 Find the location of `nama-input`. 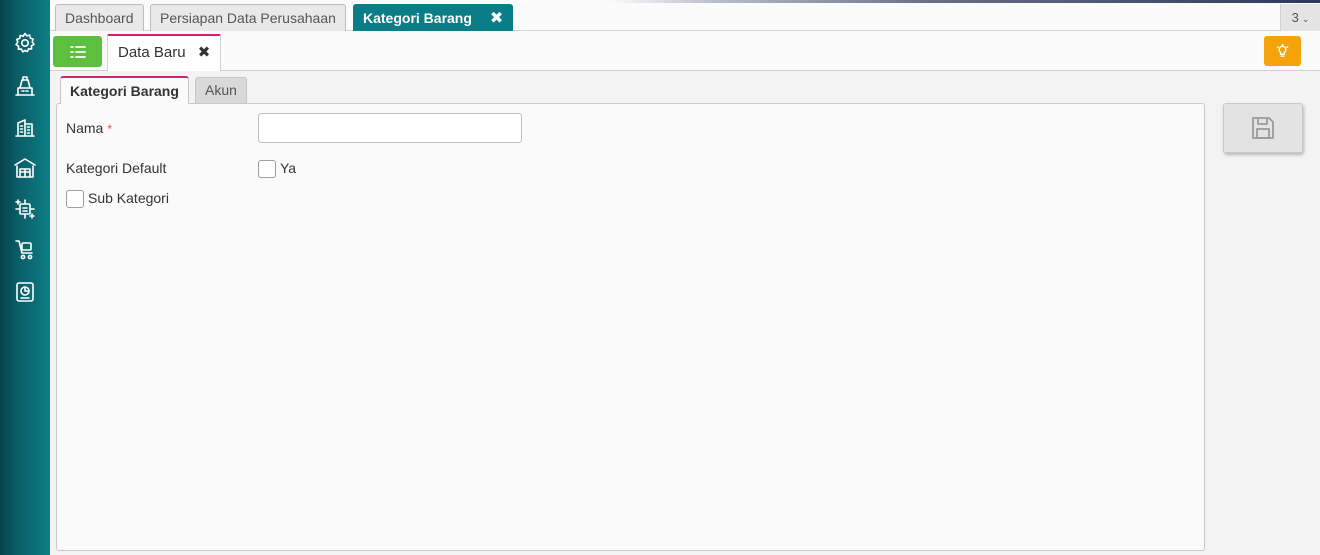

nama-input is located at coordinates (390, 128).